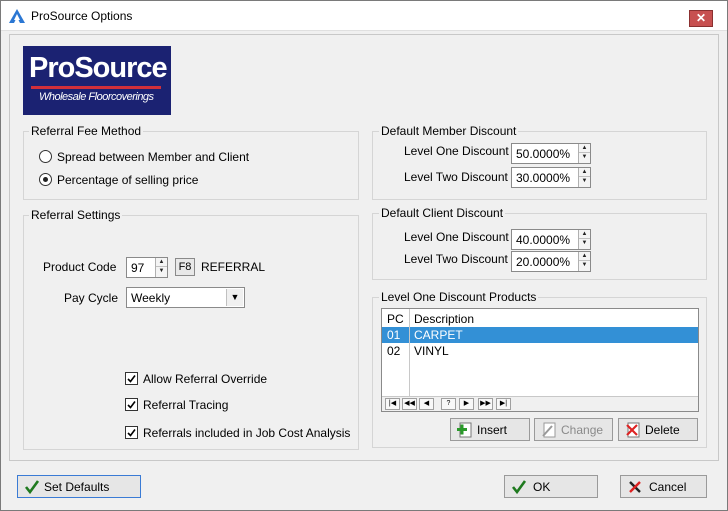 The width and height of the screenshot is (728, 511). I want to click on pay-cycle-value: Weekly, so click(151, 298).